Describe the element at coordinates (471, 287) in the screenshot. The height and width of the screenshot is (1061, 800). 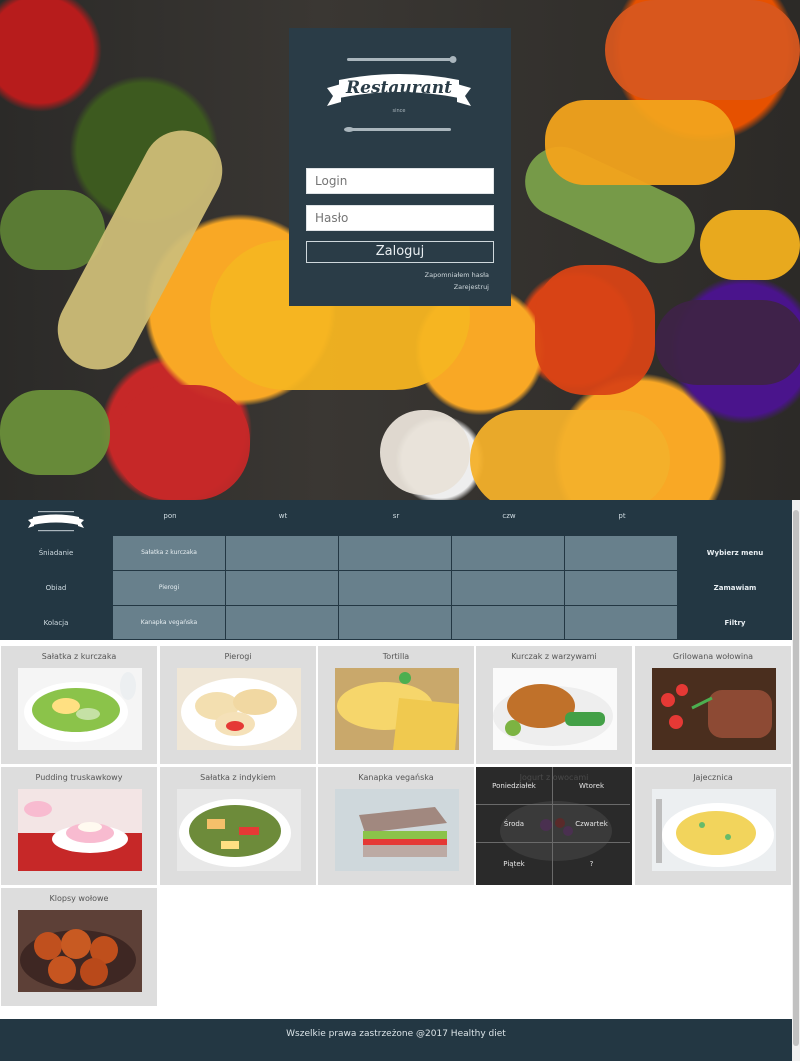
I see `register-link: Zarejestruj` at that location.